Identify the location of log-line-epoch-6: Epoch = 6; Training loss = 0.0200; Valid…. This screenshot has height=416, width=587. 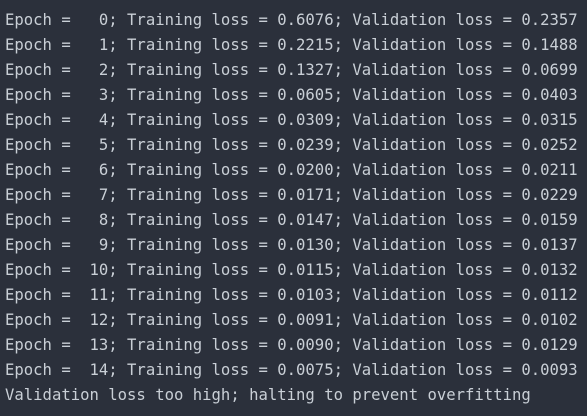
(291, 170).